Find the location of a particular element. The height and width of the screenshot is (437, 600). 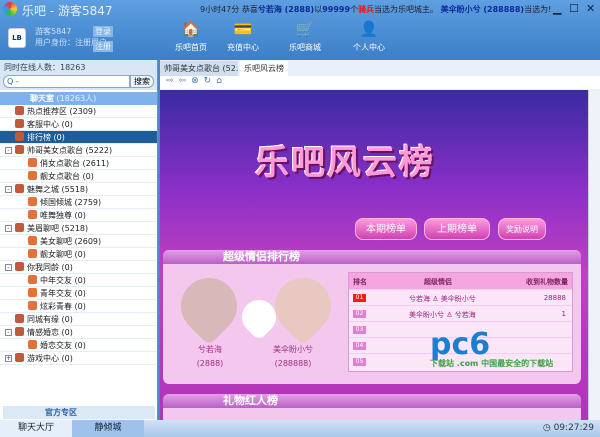

tree-item: 青年交友 (0) is located at coordinates (78, 293).